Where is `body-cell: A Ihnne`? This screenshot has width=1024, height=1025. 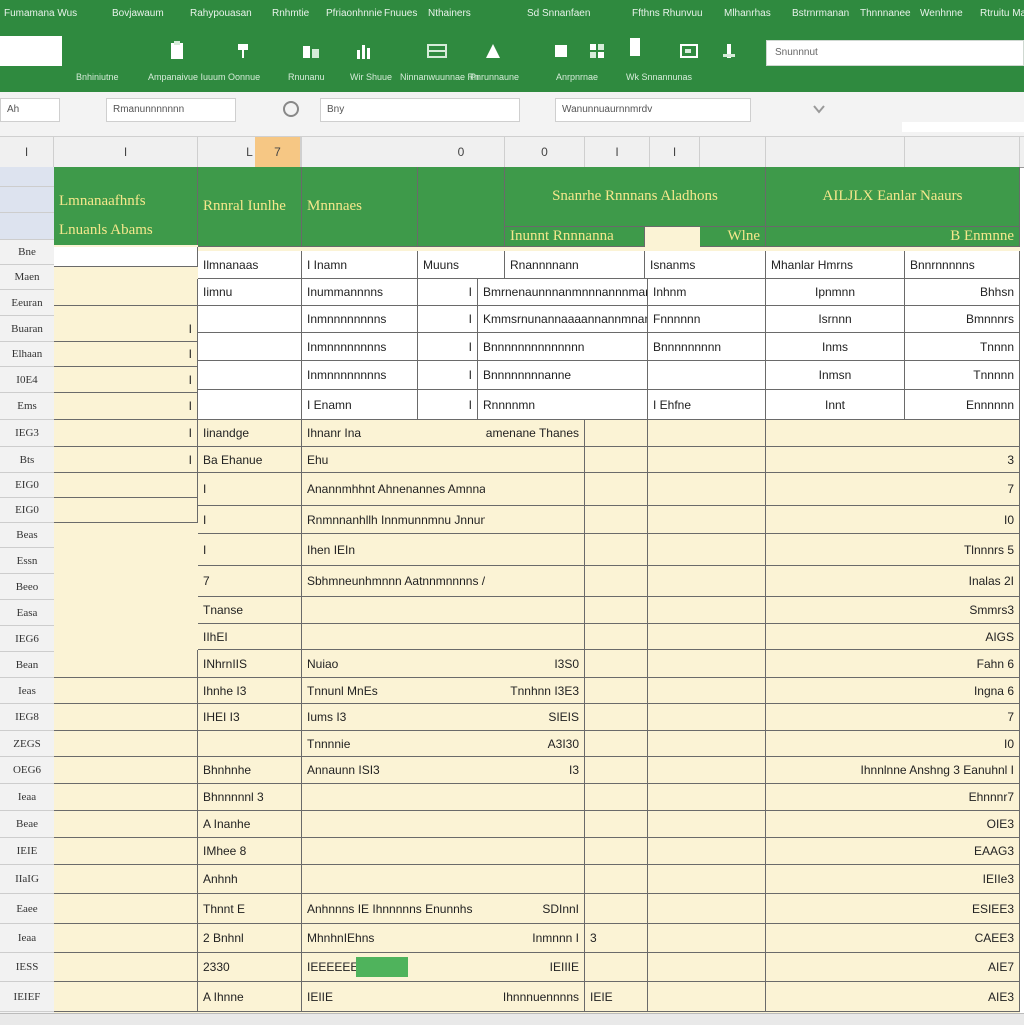
body-cell: A Ihnne is located at coordinates (250, 997).